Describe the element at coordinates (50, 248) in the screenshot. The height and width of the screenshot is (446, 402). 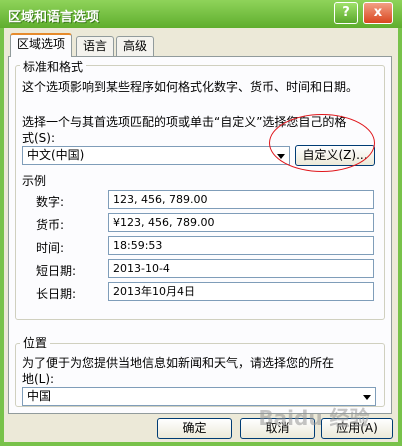
I see `example-label-time: 时间:` at that location.